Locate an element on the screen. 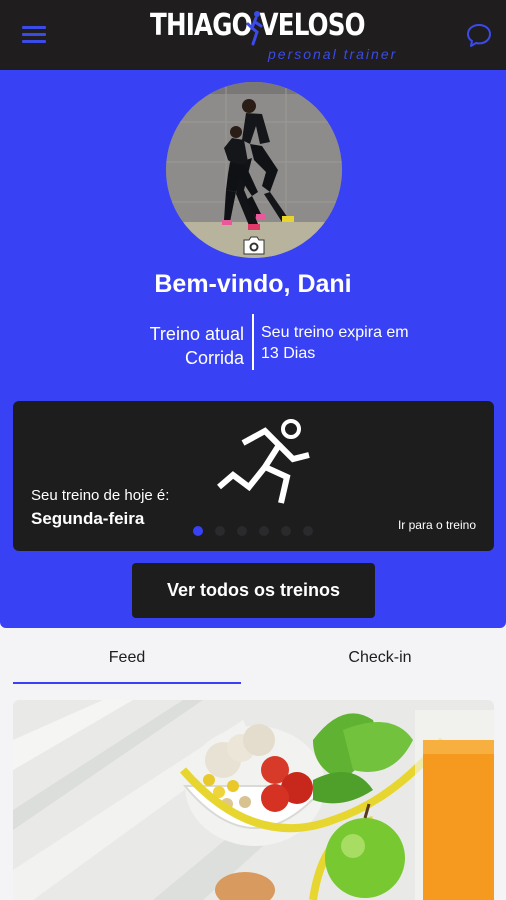 The height and width of the screenshot is (900, 506). chat-bubble-icon is located at coordinates (479, 35).